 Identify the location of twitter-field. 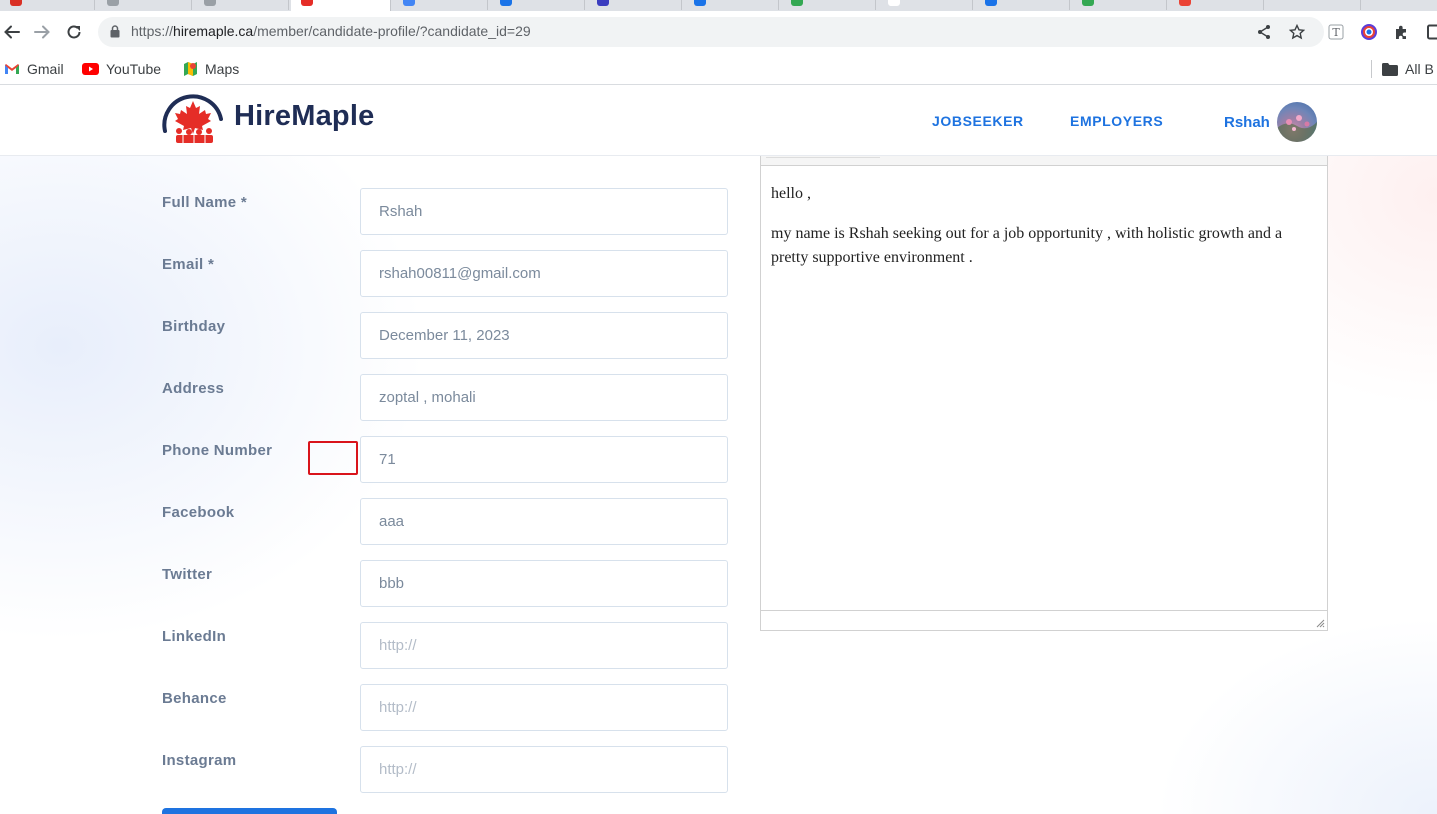
(544, 583).